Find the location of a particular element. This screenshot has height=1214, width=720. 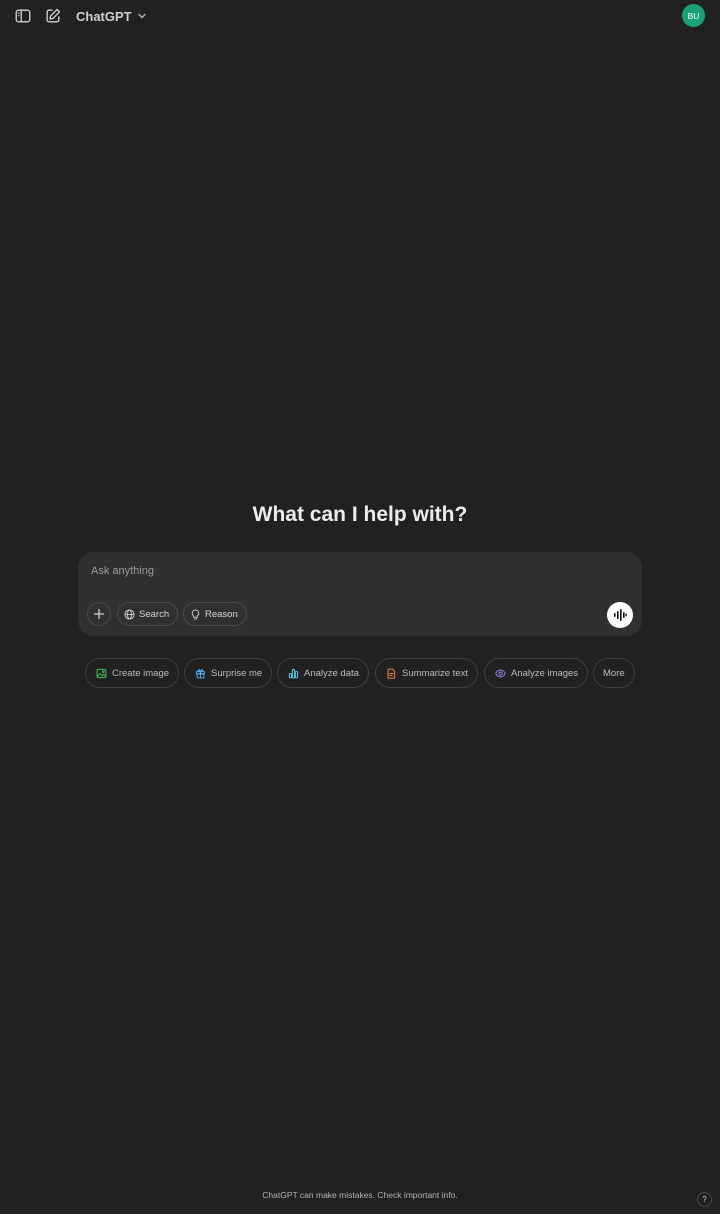

suggestion-analyze-images: Analyze images is located at coordinates (536, 673).